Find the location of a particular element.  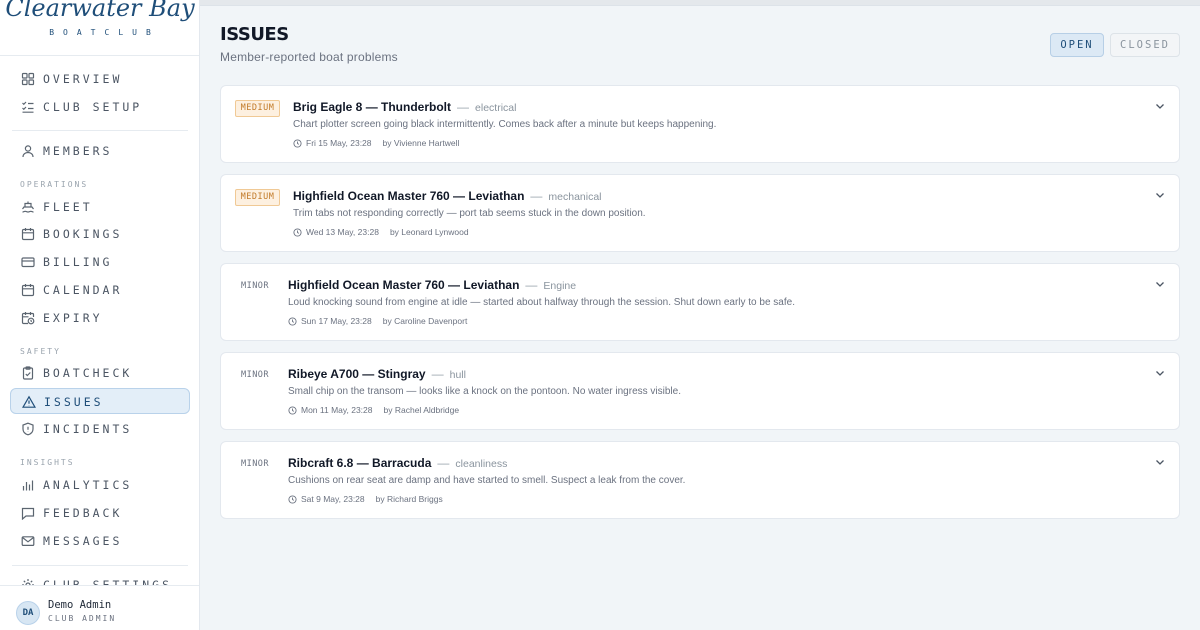

sidebar-item-messages: MESSAGES is located at coordinates (100, 541).